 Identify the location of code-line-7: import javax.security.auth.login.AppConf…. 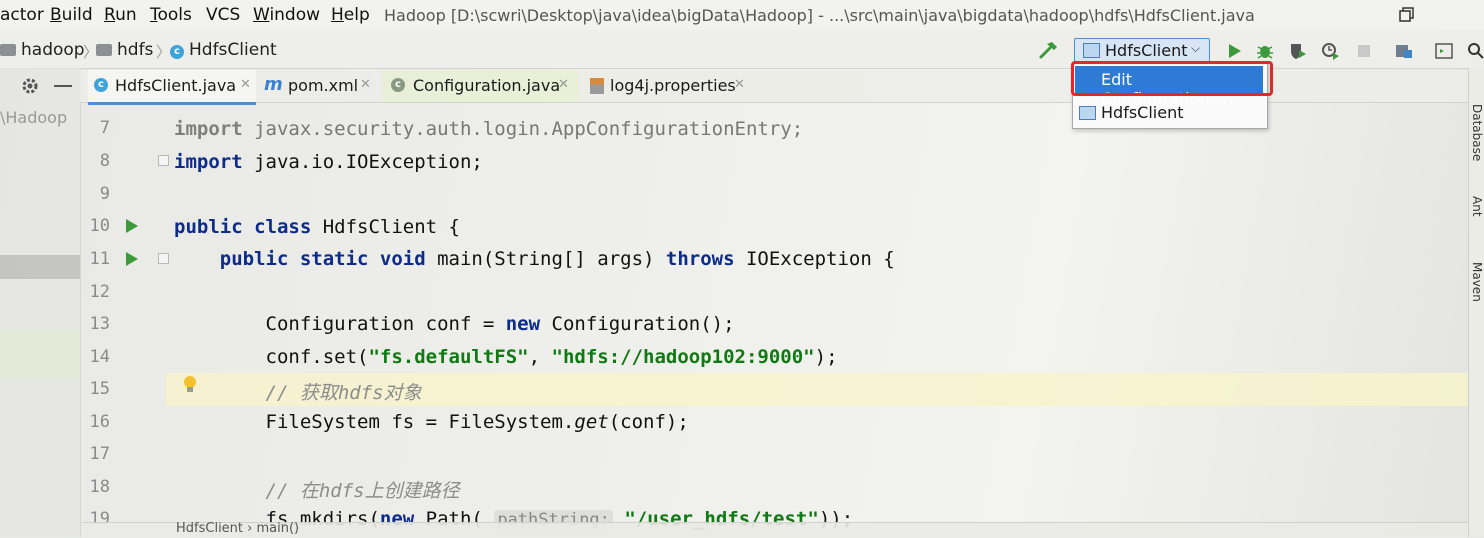
(488, 129).